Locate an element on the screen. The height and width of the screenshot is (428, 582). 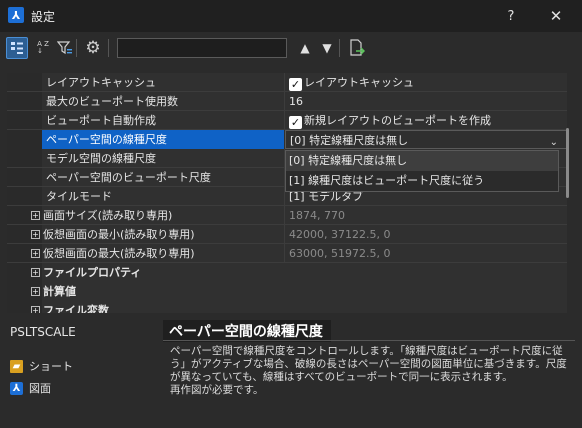
property-row: レイアウトキャッシュ ✓ レイアウトキャッシュ is located at coordinates (287, 82).